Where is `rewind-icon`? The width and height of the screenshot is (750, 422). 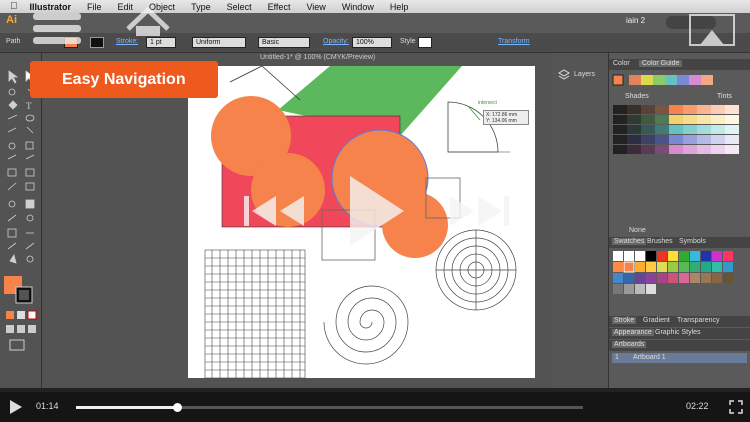
rewind-icon is located at coordinates (274, 211).